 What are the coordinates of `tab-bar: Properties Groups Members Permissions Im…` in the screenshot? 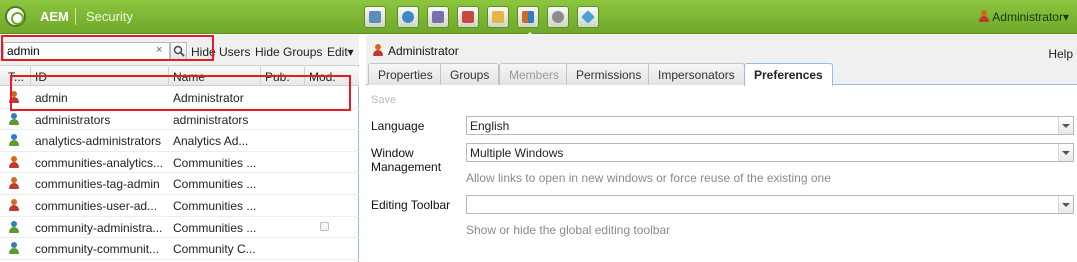 It's located at (721, 73).